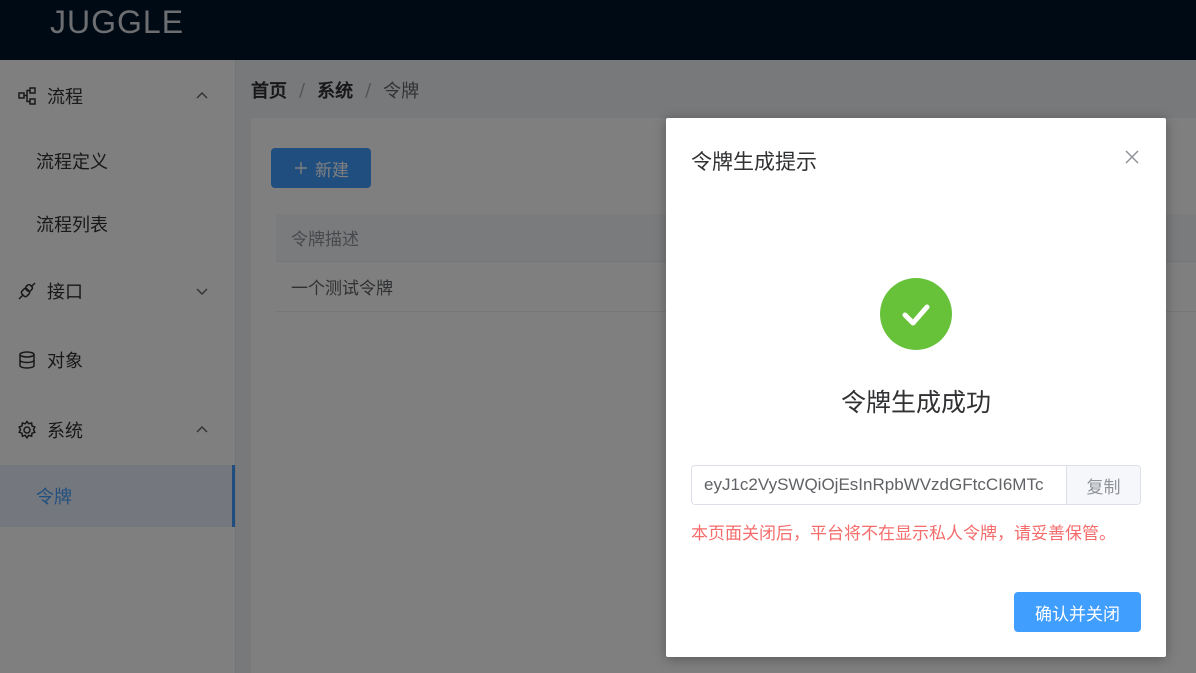  What do you see at coordinates (916, 314) in the screenshot?
I see `success-check-icon` at bounding box center [916, 314].